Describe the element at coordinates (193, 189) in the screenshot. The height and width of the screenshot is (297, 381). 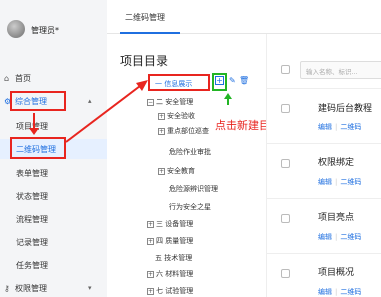
I see `tree-node-hazard-identification: 危险源辨识管理` at that location.